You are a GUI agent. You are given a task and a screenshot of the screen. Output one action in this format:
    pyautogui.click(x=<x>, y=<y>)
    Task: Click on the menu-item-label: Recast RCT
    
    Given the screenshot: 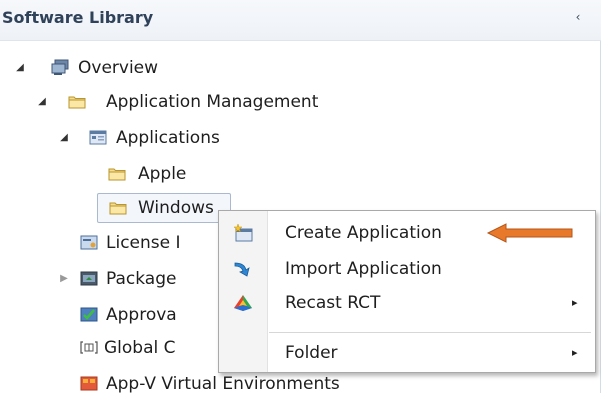 What is the action you would take?
    pyautogui.click(x=333, y=303)
    